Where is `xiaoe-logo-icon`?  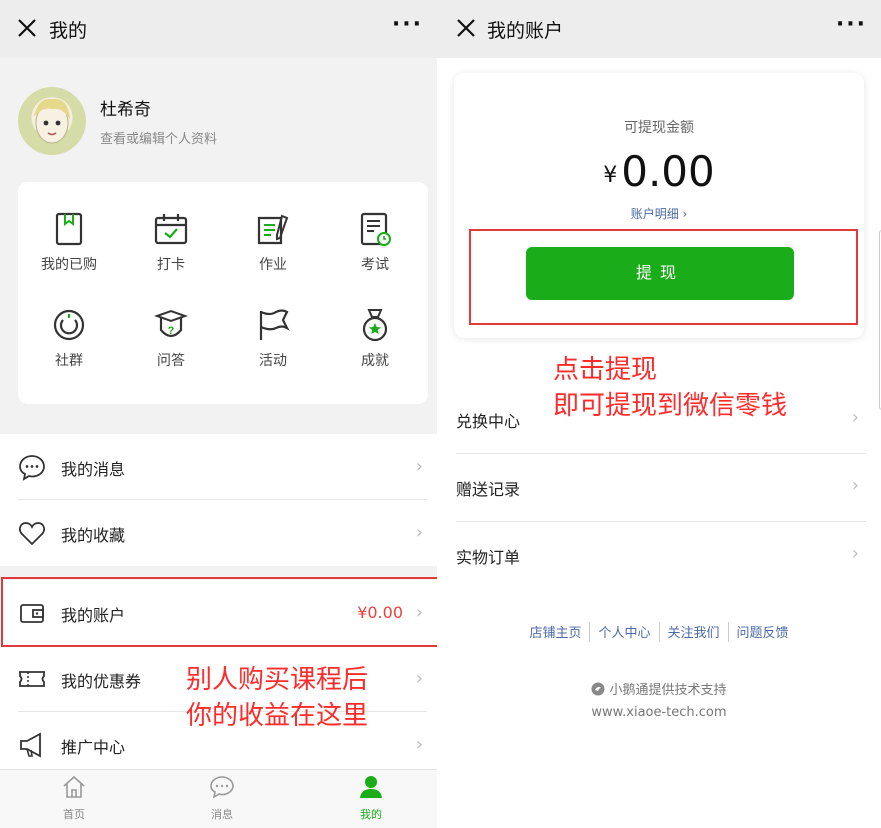
xiaoe-logo-icon is located at coordinates (598, 689).